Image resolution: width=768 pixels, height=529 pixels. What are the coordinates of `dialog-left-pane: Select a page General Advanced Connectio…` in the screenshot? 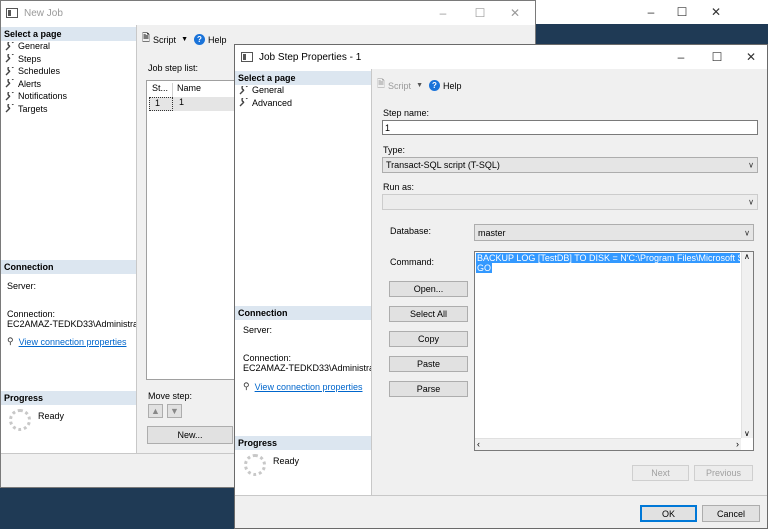 It's located at (303, 282).